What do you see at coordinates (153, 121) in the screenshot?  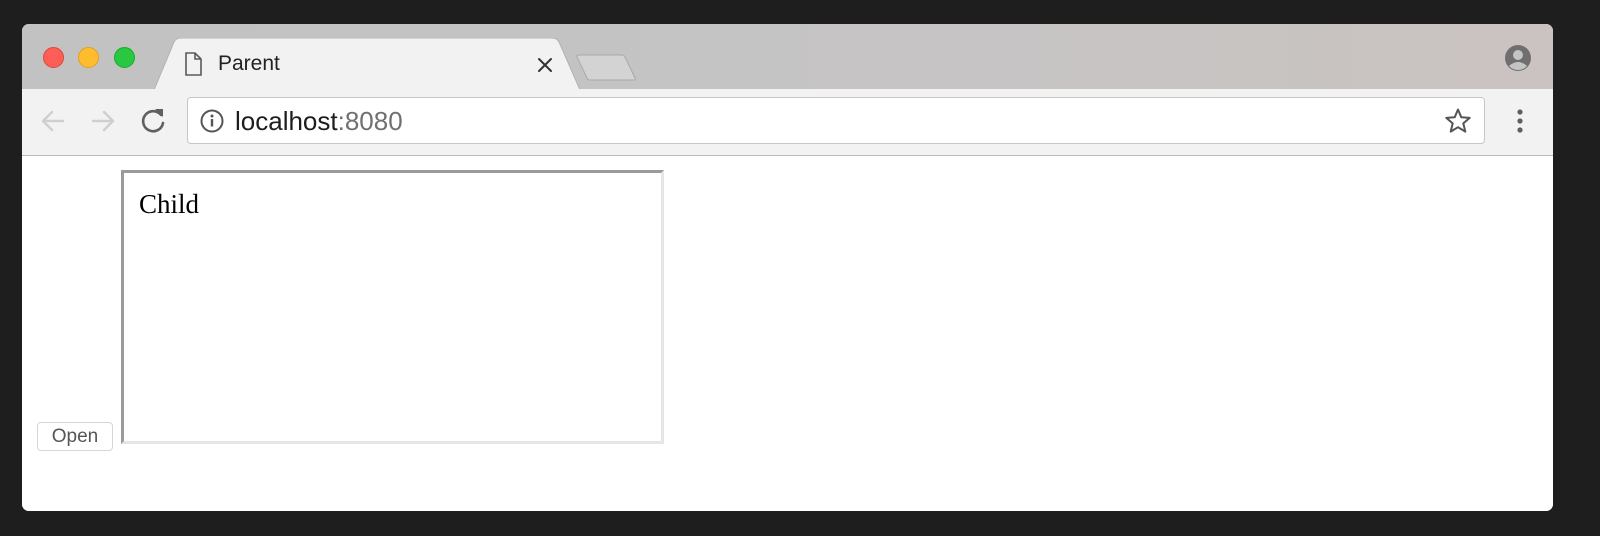 I see `reload-icon` at bounding box center [153, 121].